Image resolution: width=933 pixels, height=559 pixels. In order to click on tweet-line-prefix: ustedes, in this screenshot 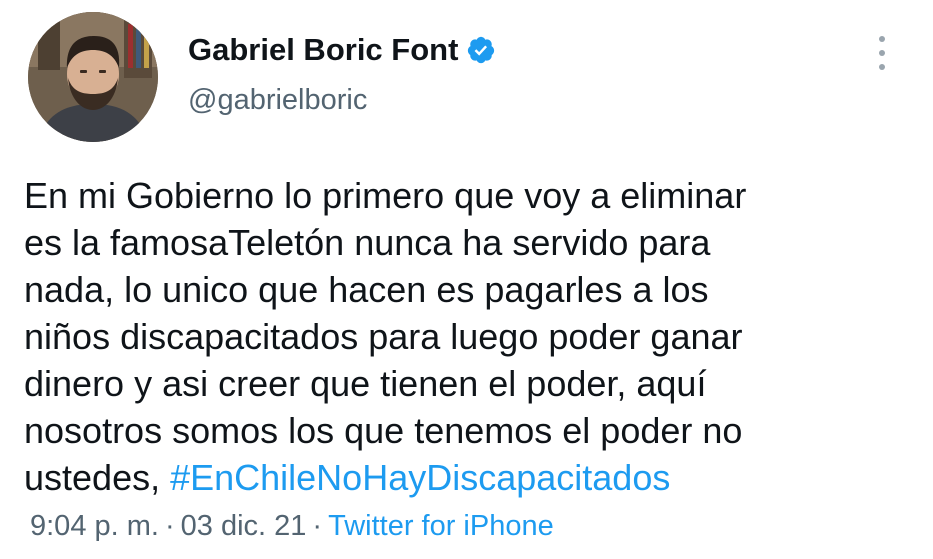, I will do `click(97, 477)`.